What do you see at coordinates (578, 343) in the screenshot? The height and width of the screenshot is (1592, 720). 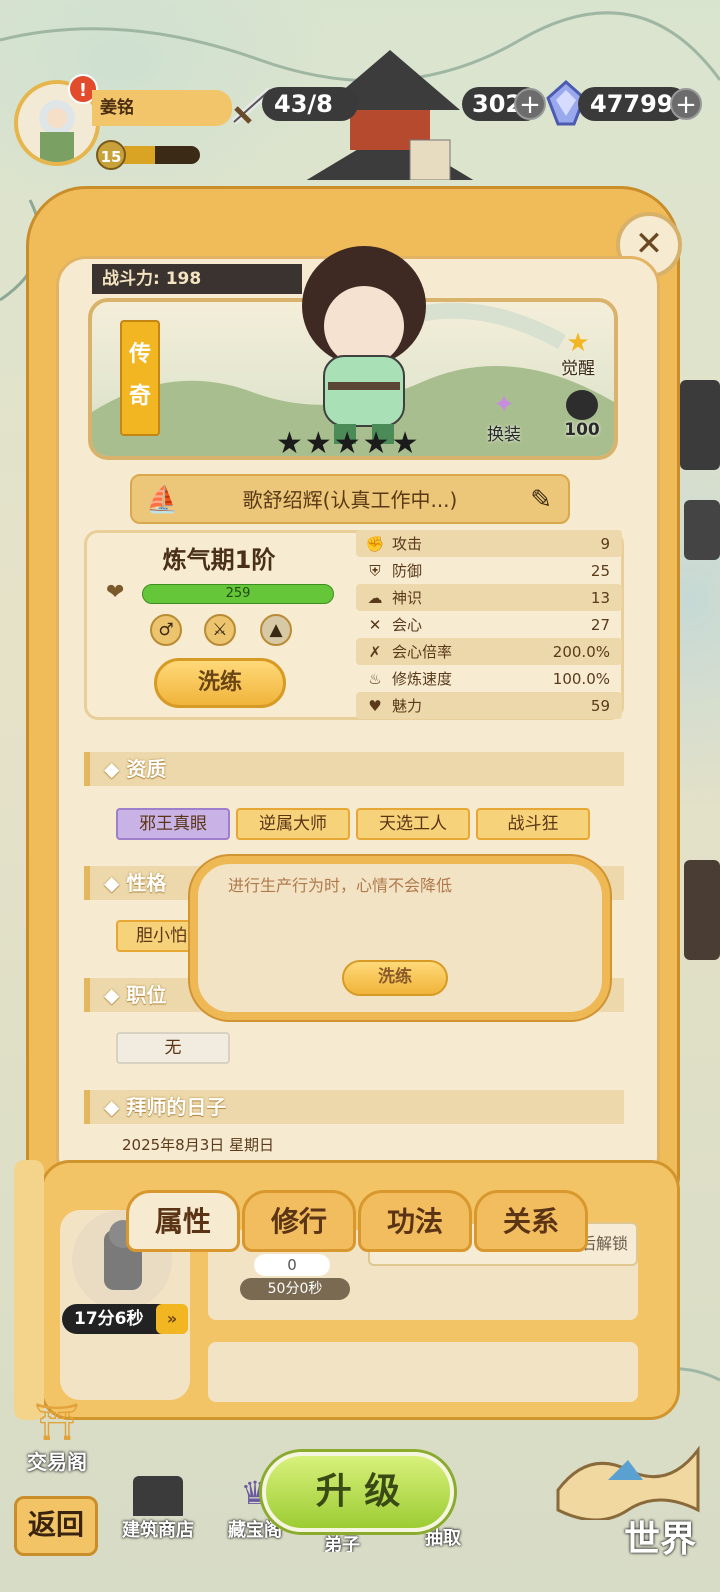 I see `awaken-star-icon: ★` at bounding box center [578, 343].